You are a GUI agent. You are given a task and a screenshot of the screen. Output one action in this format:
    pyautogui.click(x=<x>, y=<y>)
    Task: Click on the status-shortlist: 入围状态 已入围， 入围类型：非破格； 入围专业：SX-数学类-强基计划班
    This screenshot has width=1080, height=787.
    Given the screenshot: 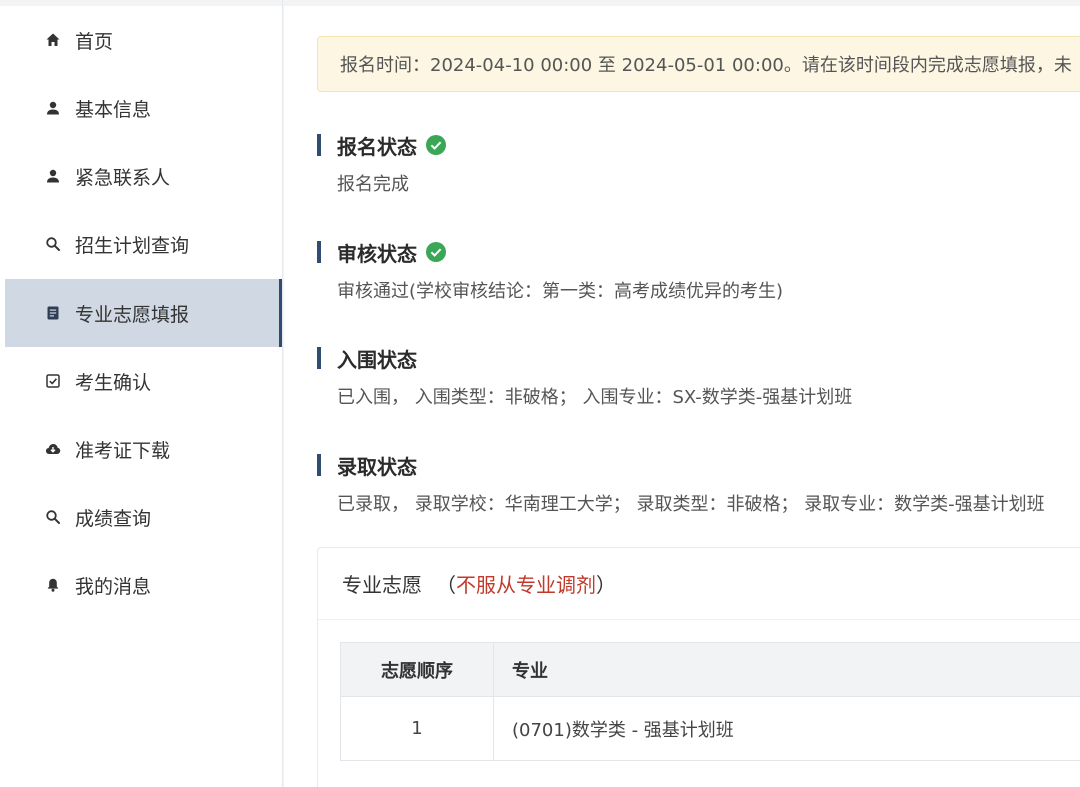 What is the action you would take?
    pyautogui.click(x=584, y=376)
    